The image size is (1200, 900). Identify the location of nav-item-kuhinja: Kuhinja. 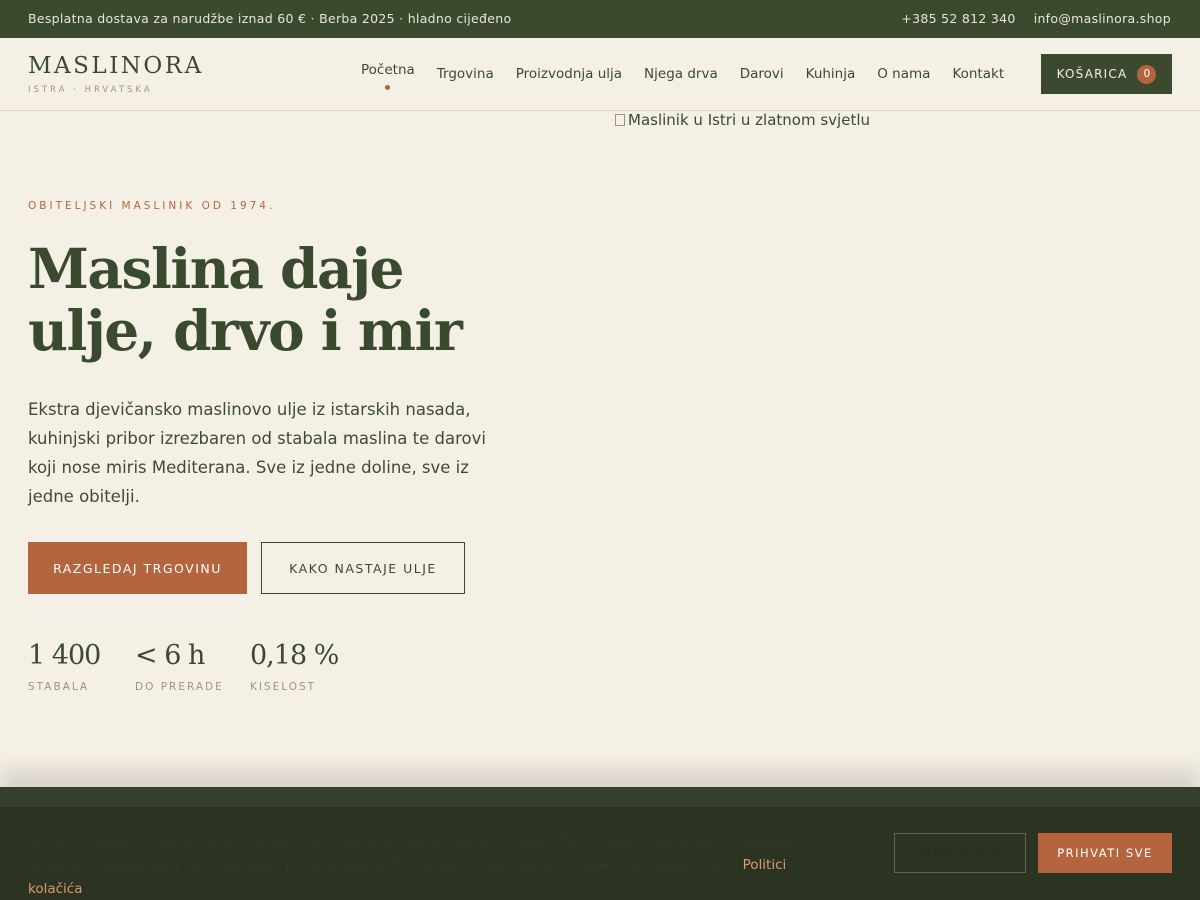
(831, 74).